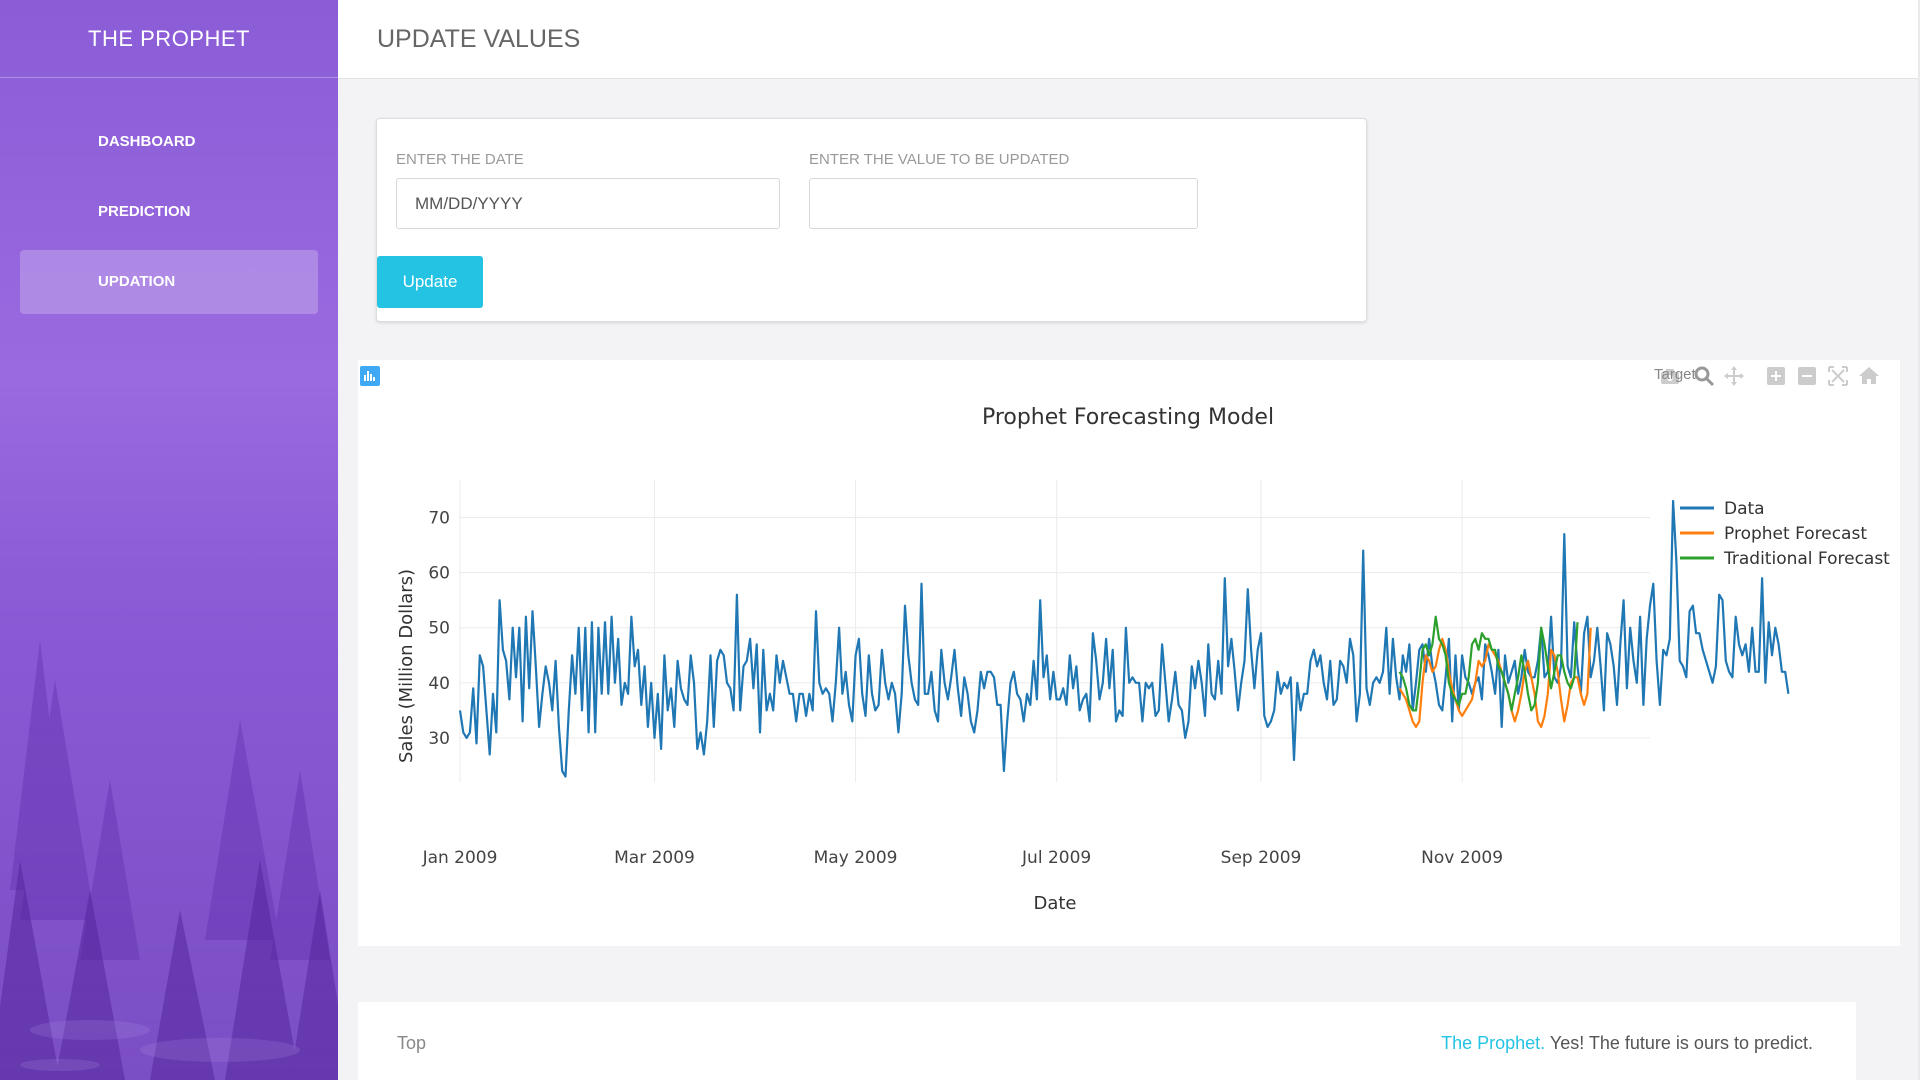  Describe the element at coordinates (1462, 858) in the screenshot. I see `x-tick-label: Nov 2009` at that location.